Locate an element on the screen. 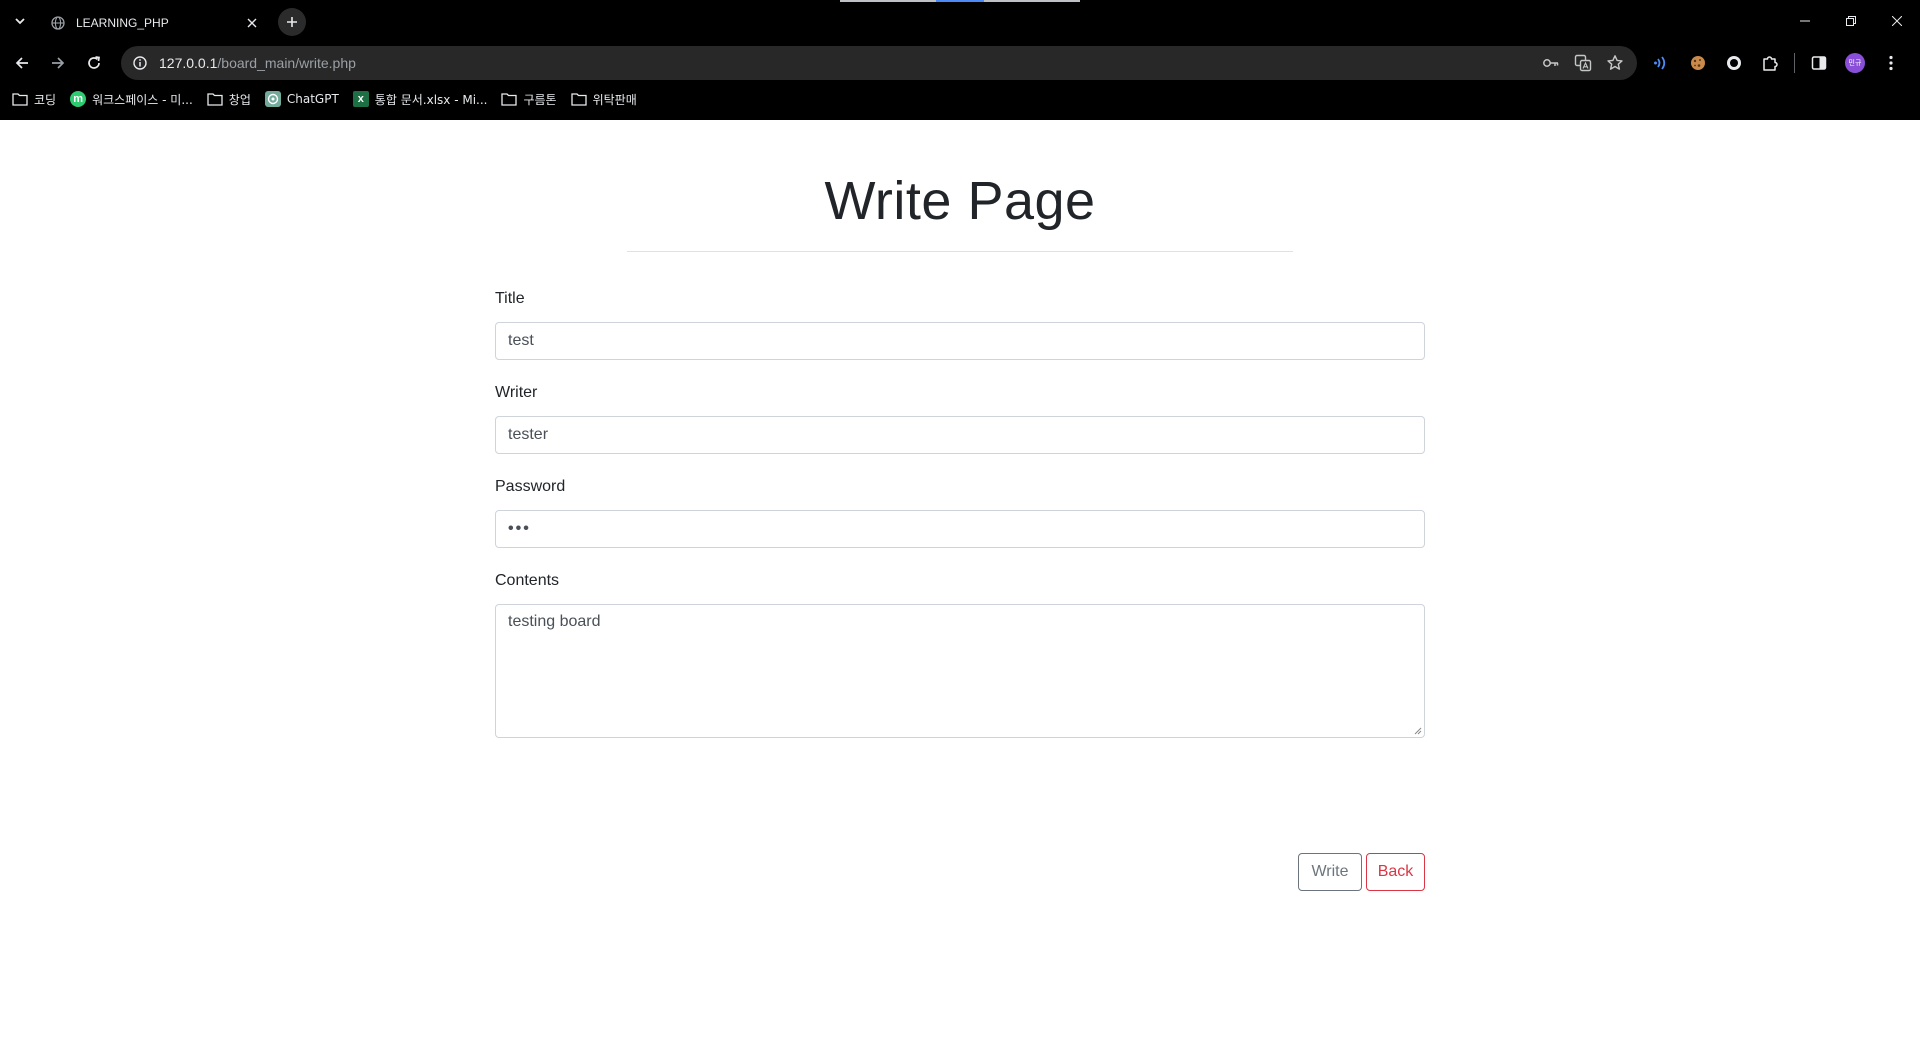 The height and width of the screenshot is (1040, 1920). close-window-button is located at coordinates (1897, 20).